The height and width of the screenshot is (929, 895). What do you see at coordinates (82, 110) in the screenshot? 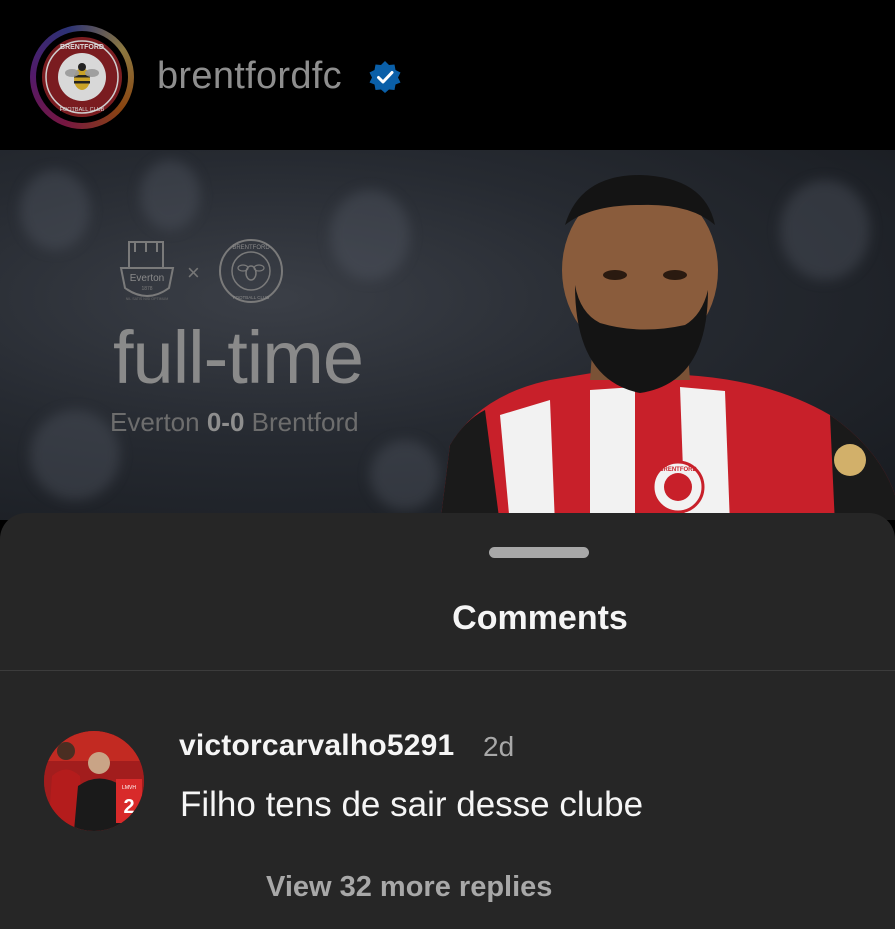
I see `crest-bottom-text: FOOTBALL CLUB` at bounding box center [82, 110].